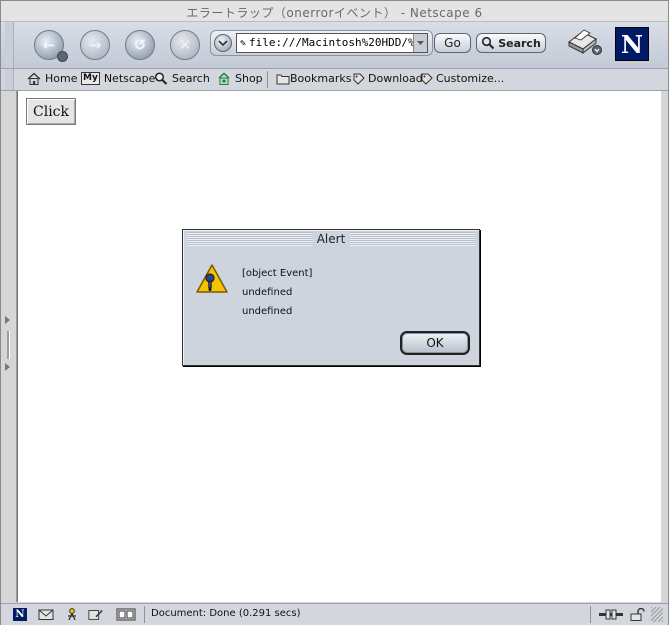  I want to click on sidebar-open-icon-lower, so click(7, 367).